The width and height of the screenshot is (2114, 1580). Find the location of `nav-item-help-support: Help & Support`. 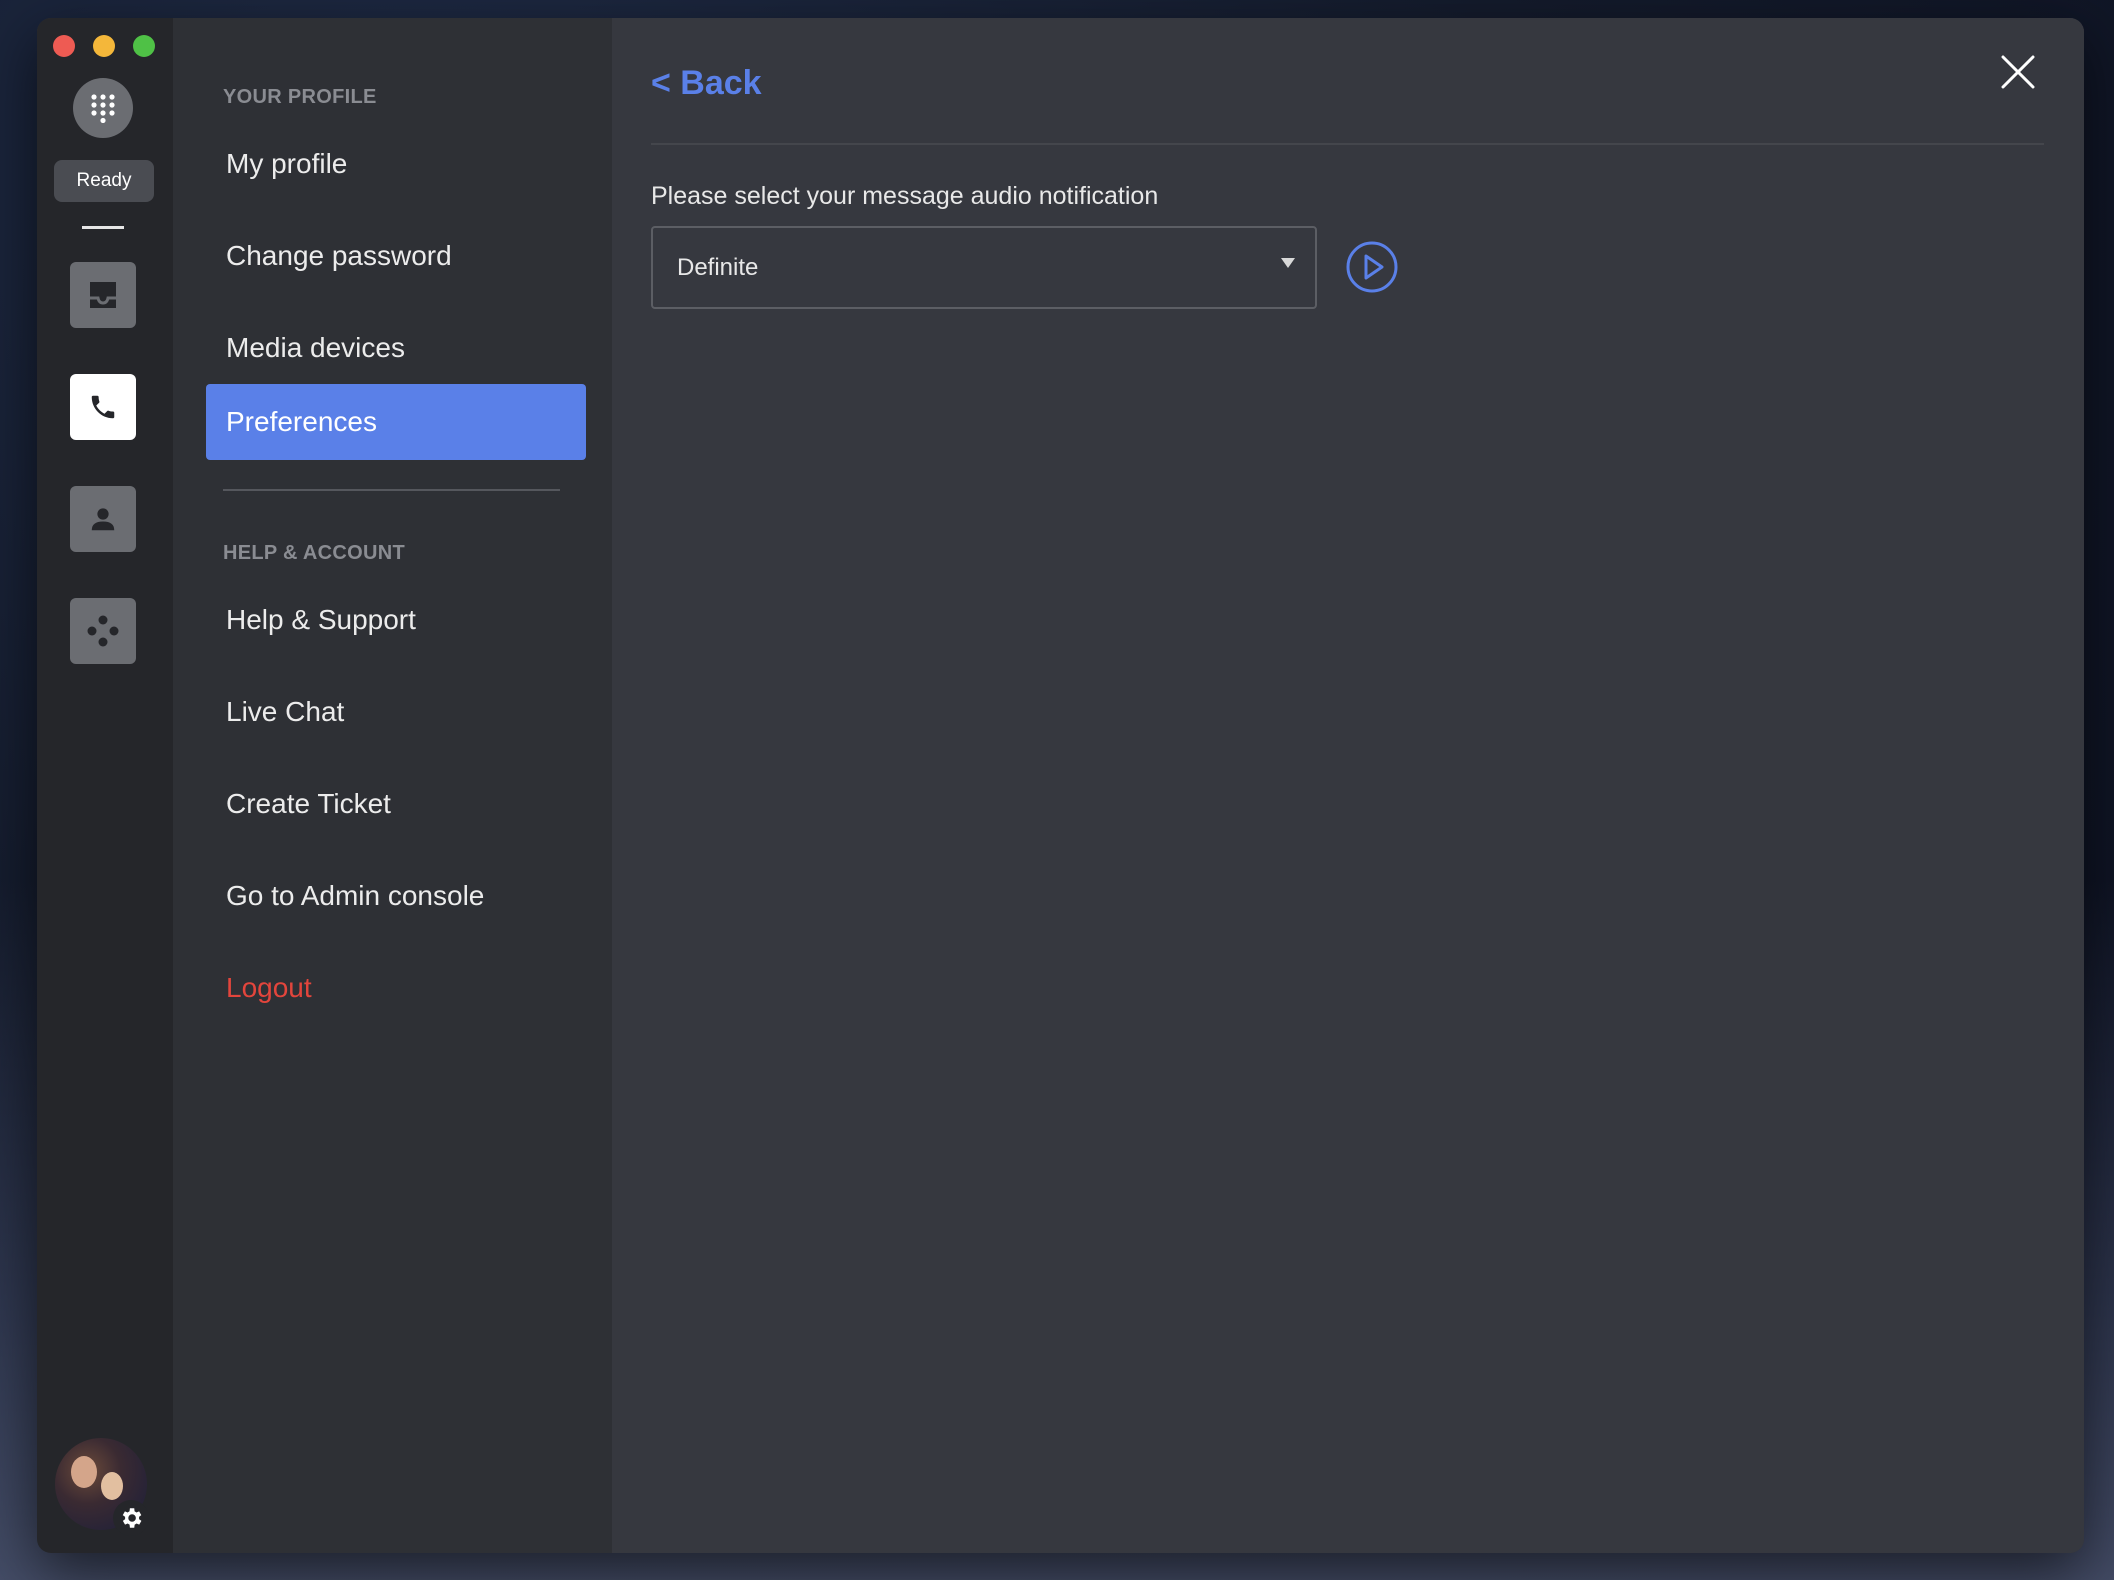

nav-item-help-support: Help & Support is located at coordinates (396, 620).